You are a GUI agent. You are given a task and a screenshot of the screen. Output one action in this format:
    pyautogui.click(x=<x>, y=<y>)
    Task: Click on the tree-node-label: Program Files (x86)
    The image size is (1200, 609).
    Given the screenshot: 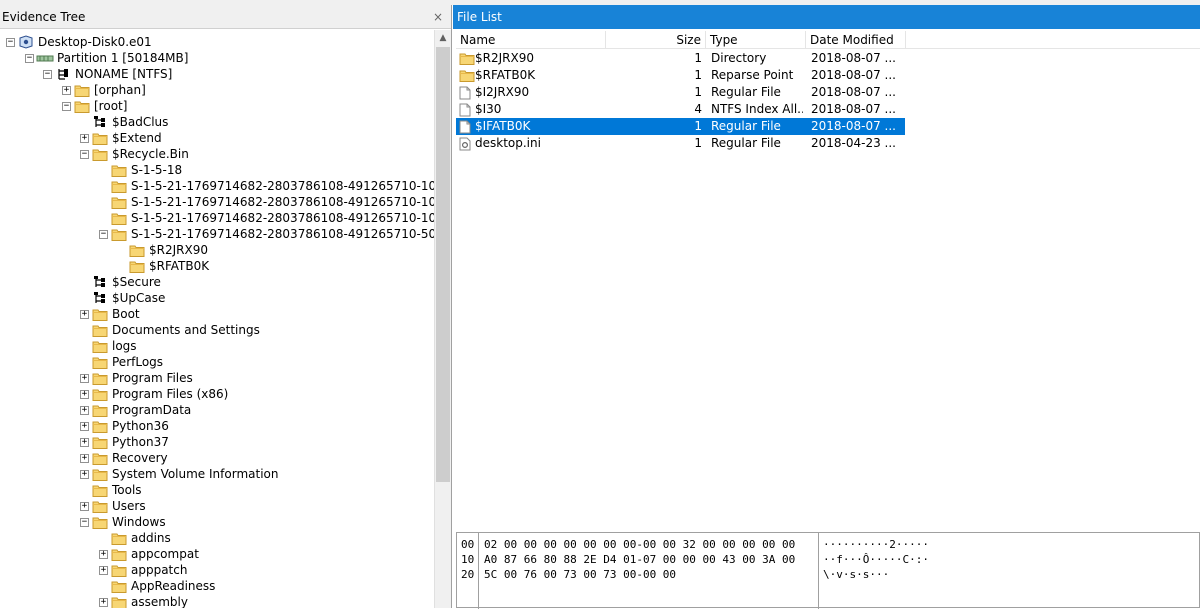 What is the action you would take?
    pyautogui.click(x=170, y=394)
    